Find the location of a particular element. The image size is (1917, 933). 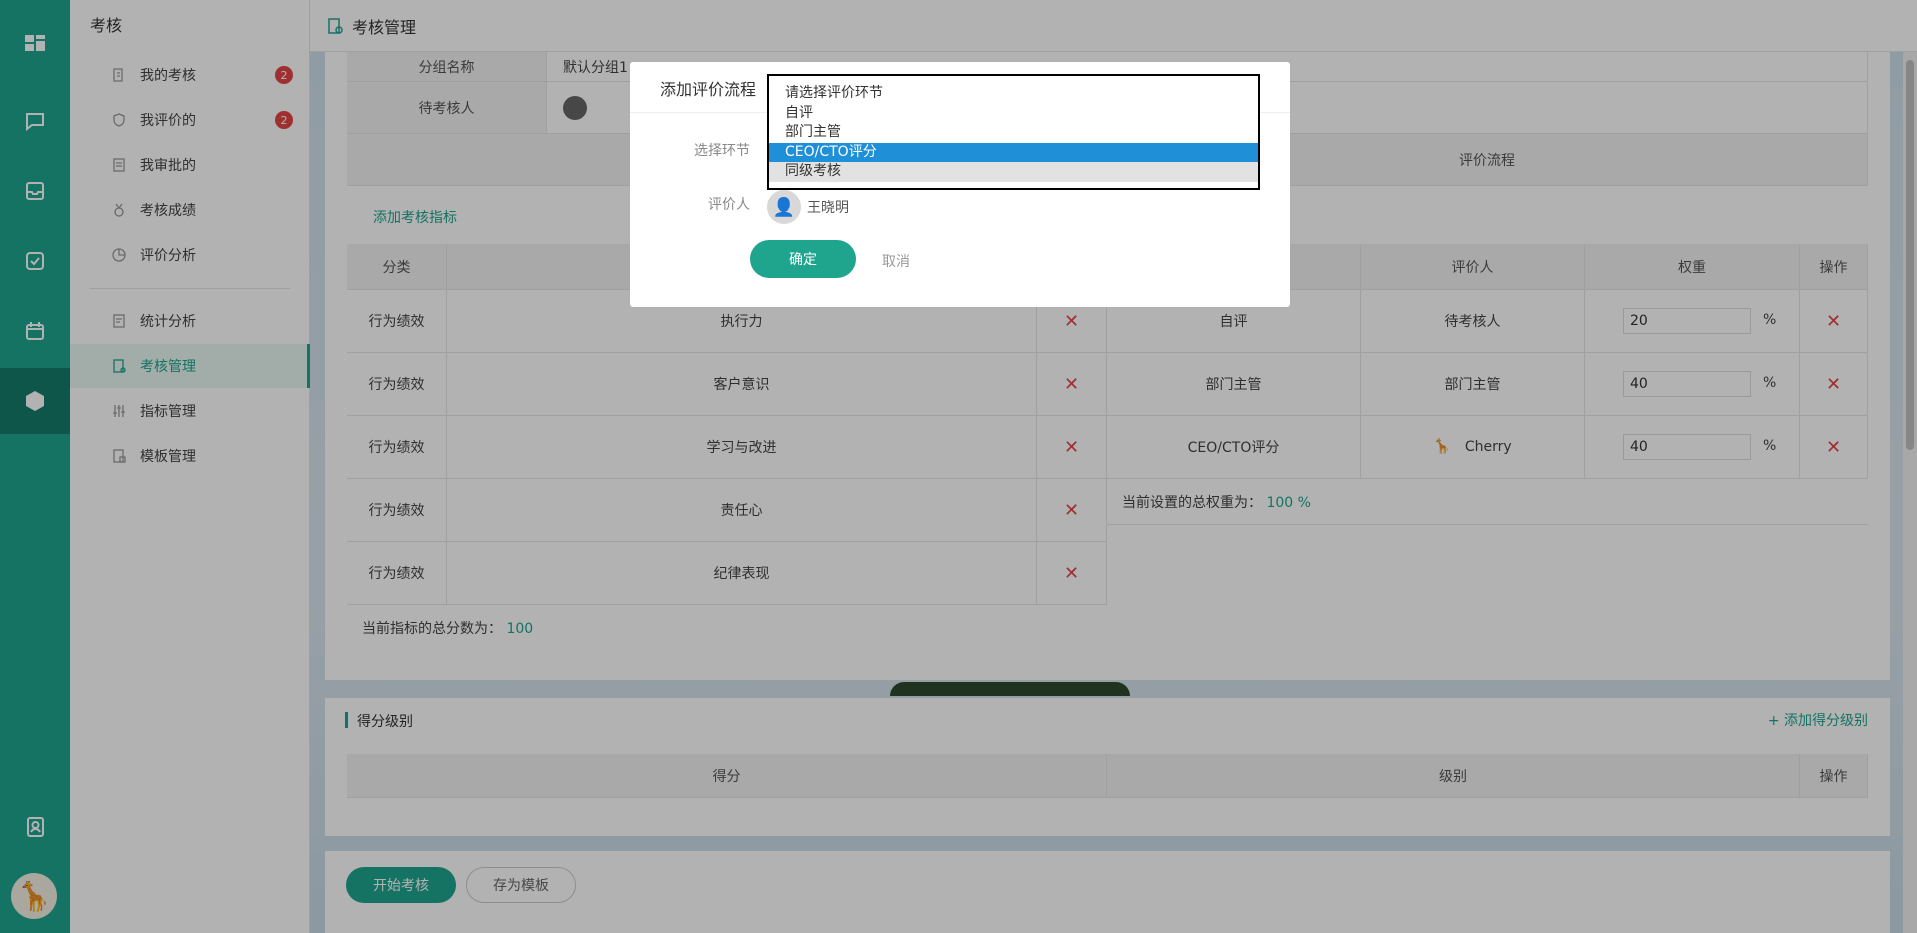

select-option: 自评 is located at coordinates (1013, 114).